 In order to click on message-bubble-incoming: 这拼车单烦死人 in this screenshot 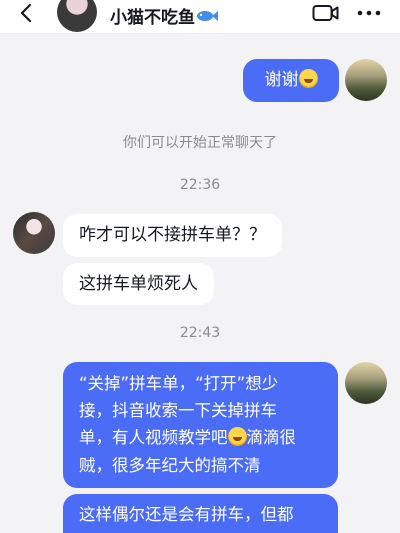, I will do `click(138, 284)`.